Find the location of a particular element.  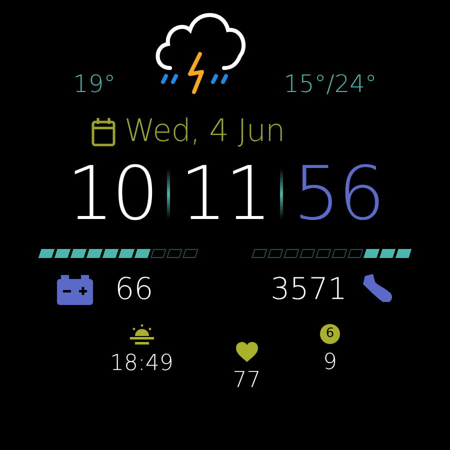

temperature-range-text: 15°/24° is located at coordinates (330, 84).